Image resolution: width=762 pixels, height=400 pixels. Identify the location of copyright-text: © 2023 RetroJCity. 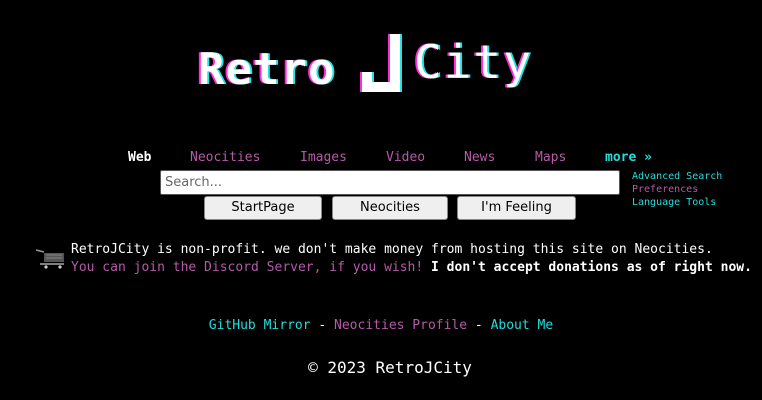
(390, 367).